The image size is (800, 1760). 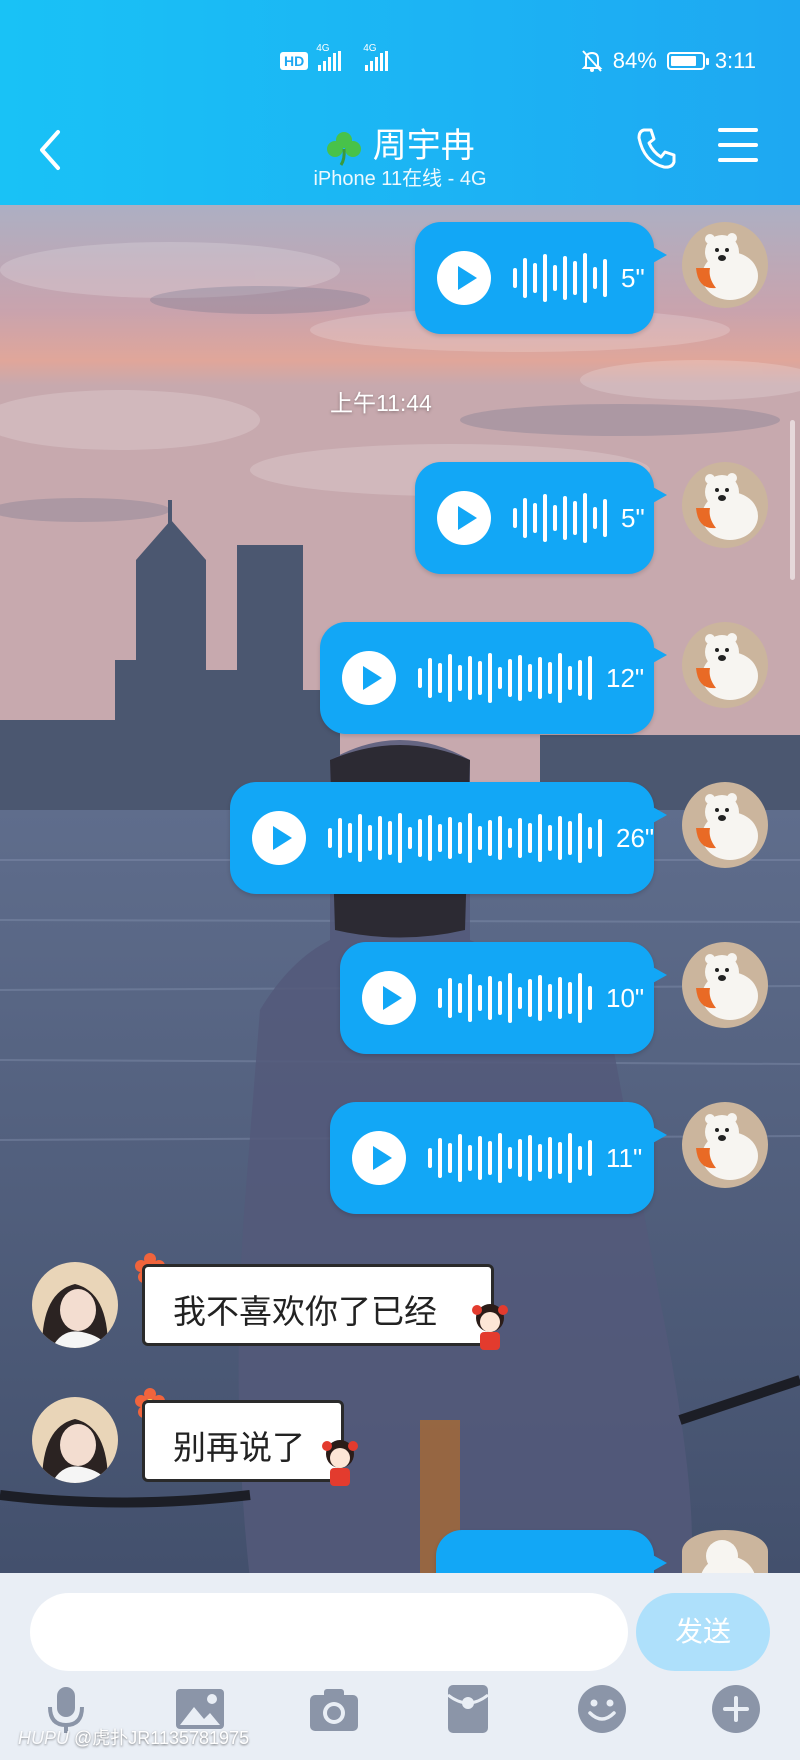 I want to click on voice-duration: 10", so click(x=625, y=997).